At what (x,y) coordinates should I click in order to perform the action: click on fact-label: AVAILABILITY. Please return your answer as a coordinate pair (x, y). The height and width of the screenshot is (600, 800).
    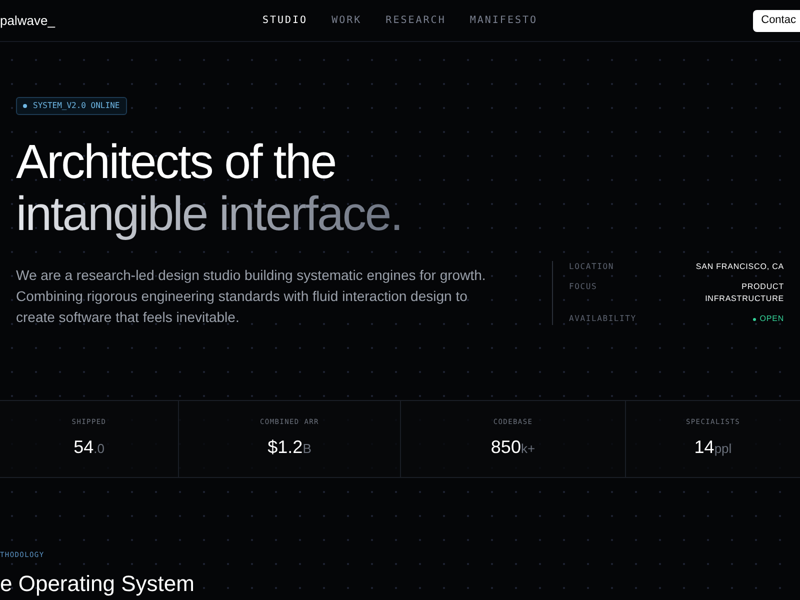
    Looking at the image, I should click on (602, 319).